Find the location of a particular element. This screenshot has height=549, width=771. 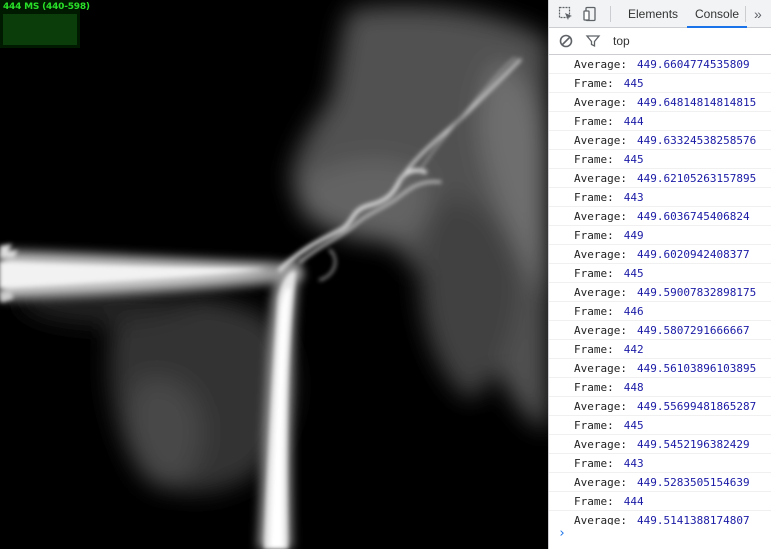

console-log-entry: Average: 449.56103896103895 is located at coordinates (660, 368).